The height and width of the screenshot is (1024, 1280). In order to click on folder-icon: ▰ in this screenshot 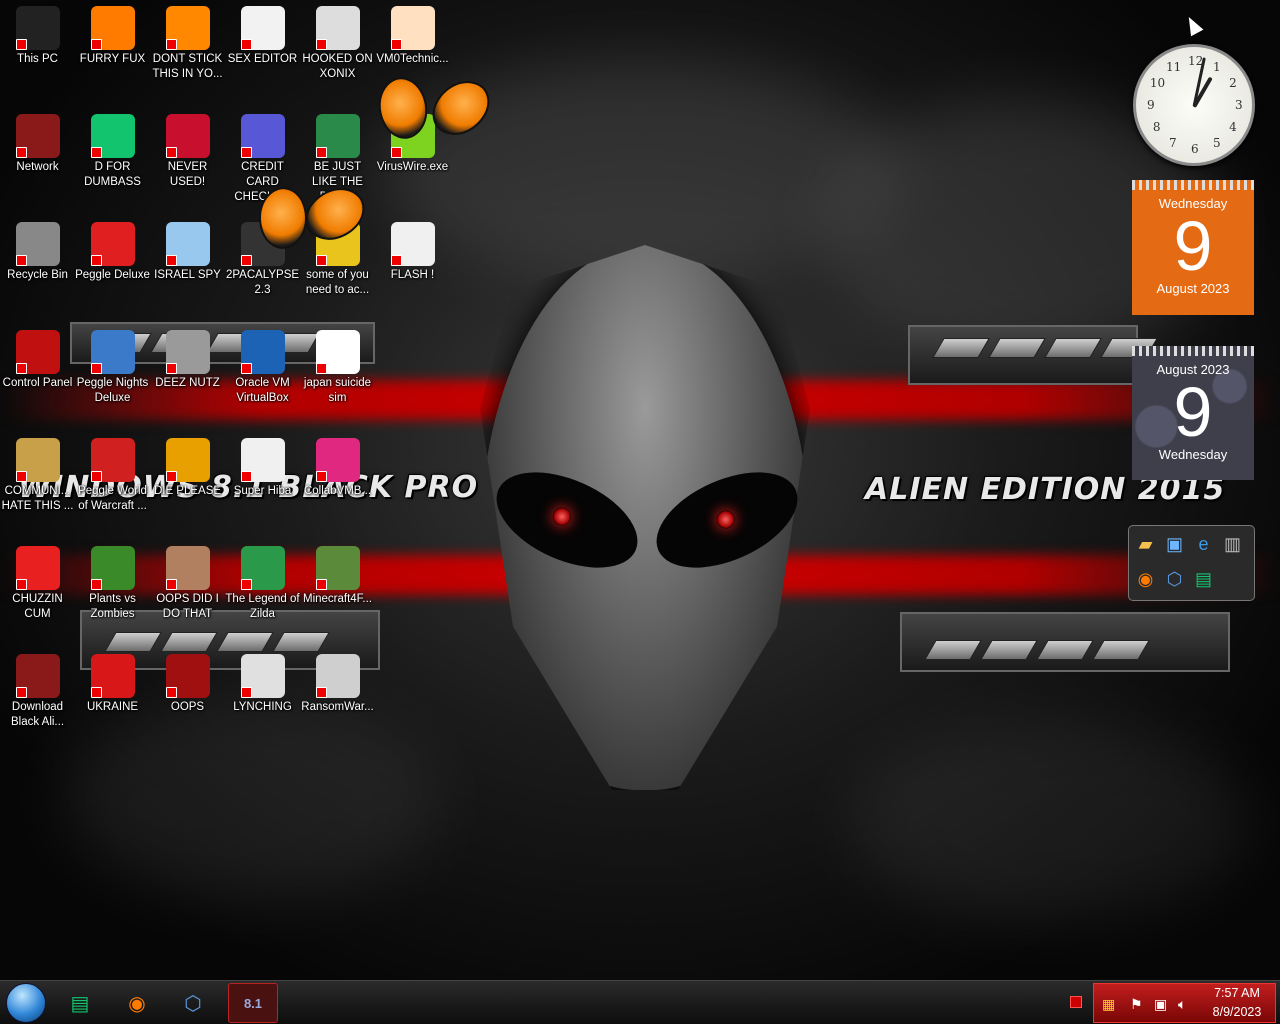, I will do `click(1145, 544)`.